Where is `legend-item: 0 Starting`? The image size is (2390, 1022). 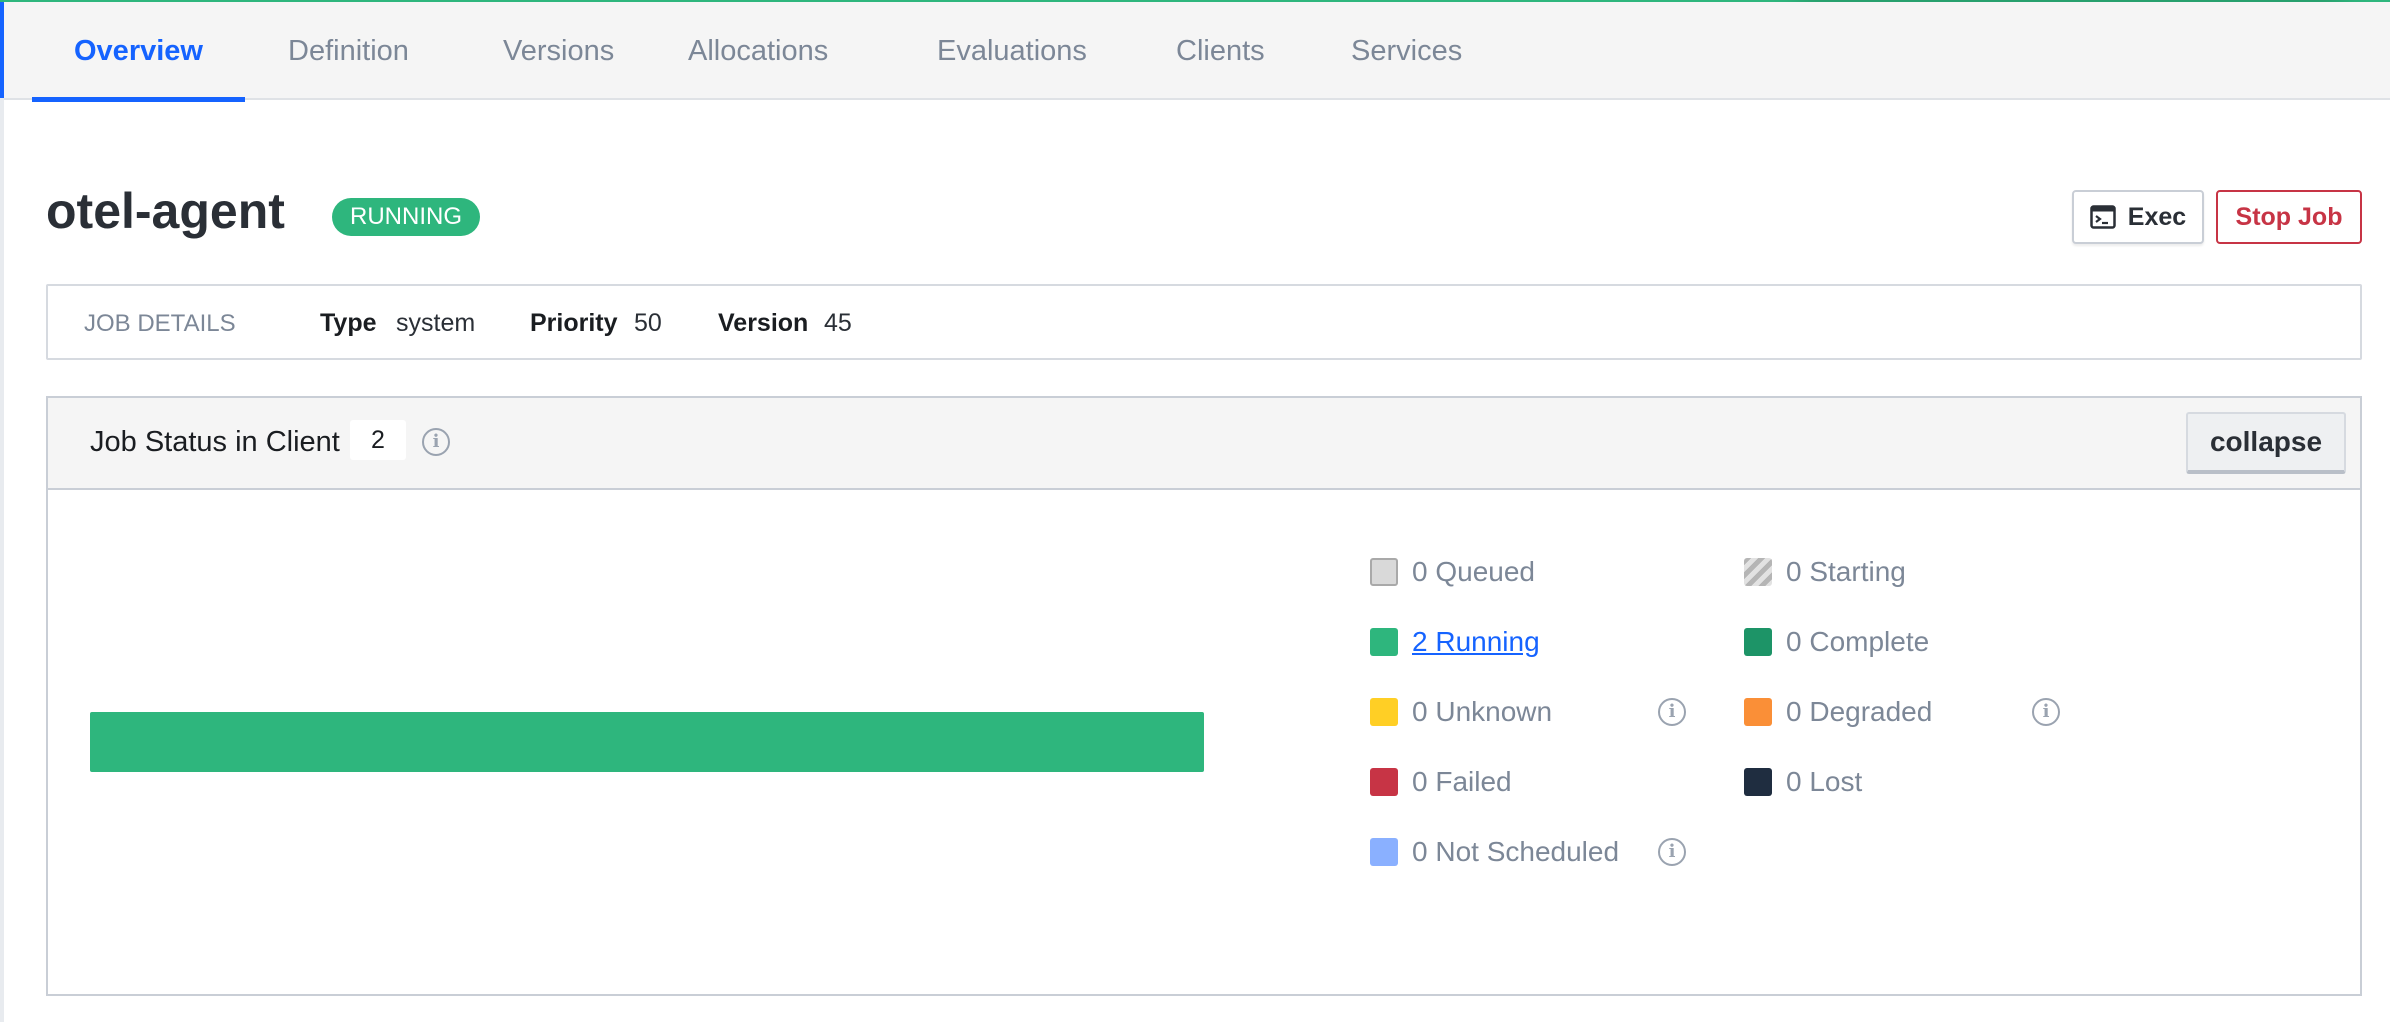 legend-item: 0 Starting is located at coordinates (1825, 572).